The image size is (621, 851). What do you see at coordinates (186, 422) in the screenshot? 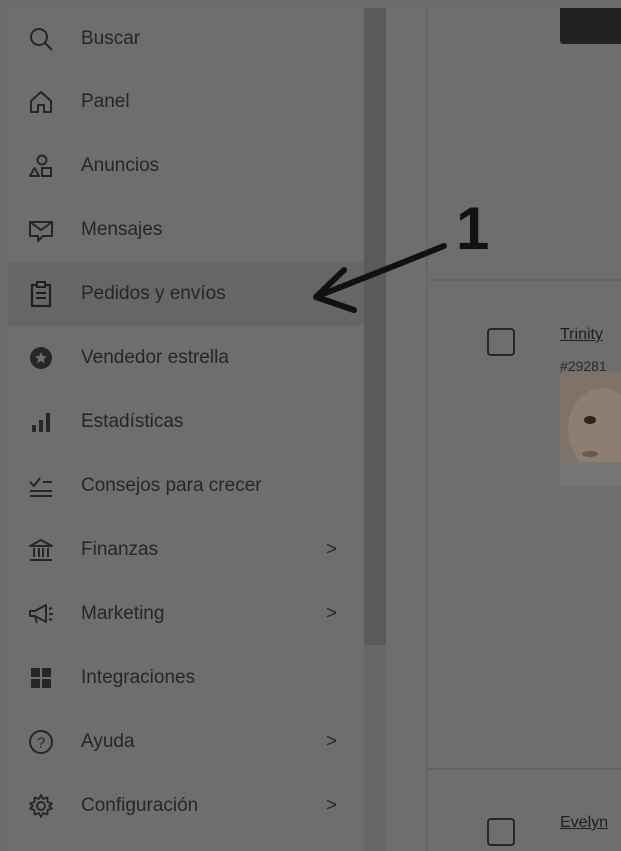
I see `sidebar-item-estadisticas: Estadísticas` at bounding box center [186, 422].